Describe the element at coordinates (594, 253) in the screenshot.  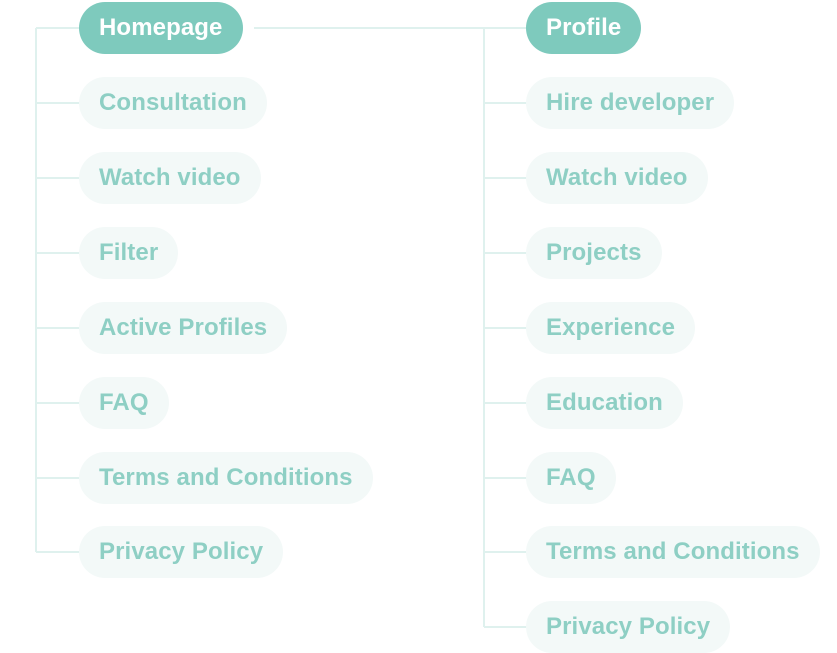
I see `node-projects: Projects` at that location.